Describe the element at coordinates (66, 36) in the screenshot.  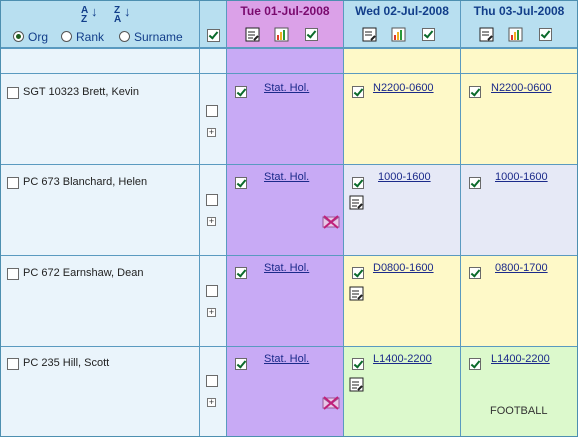
I see `sort-radio-rank` at that location.